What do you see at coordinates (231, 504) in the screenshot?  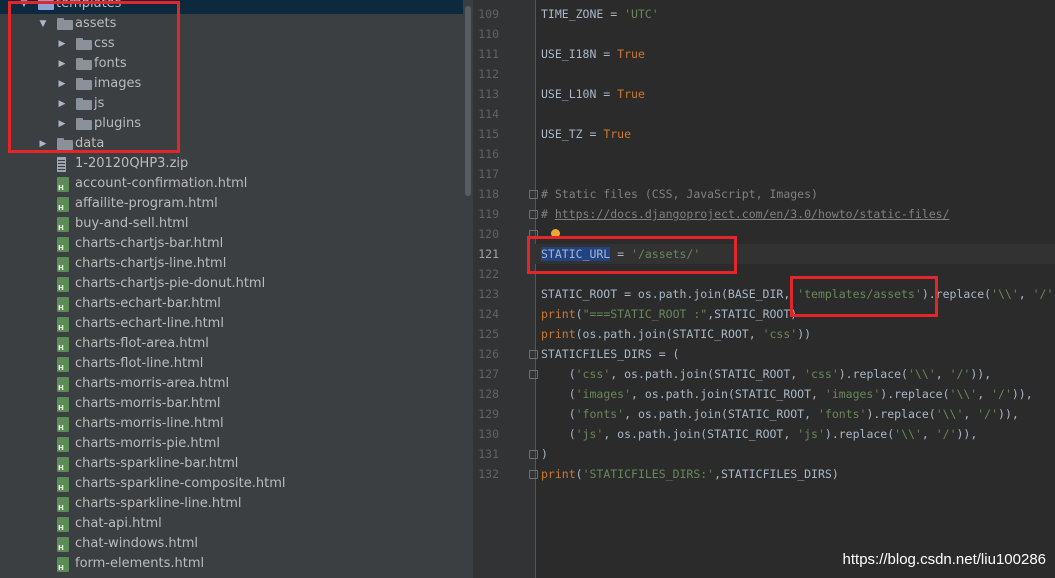 I see `tree-item-charts-sparkline-line-html: charts-sparkline-line.html` at bounding box center [231, 504].